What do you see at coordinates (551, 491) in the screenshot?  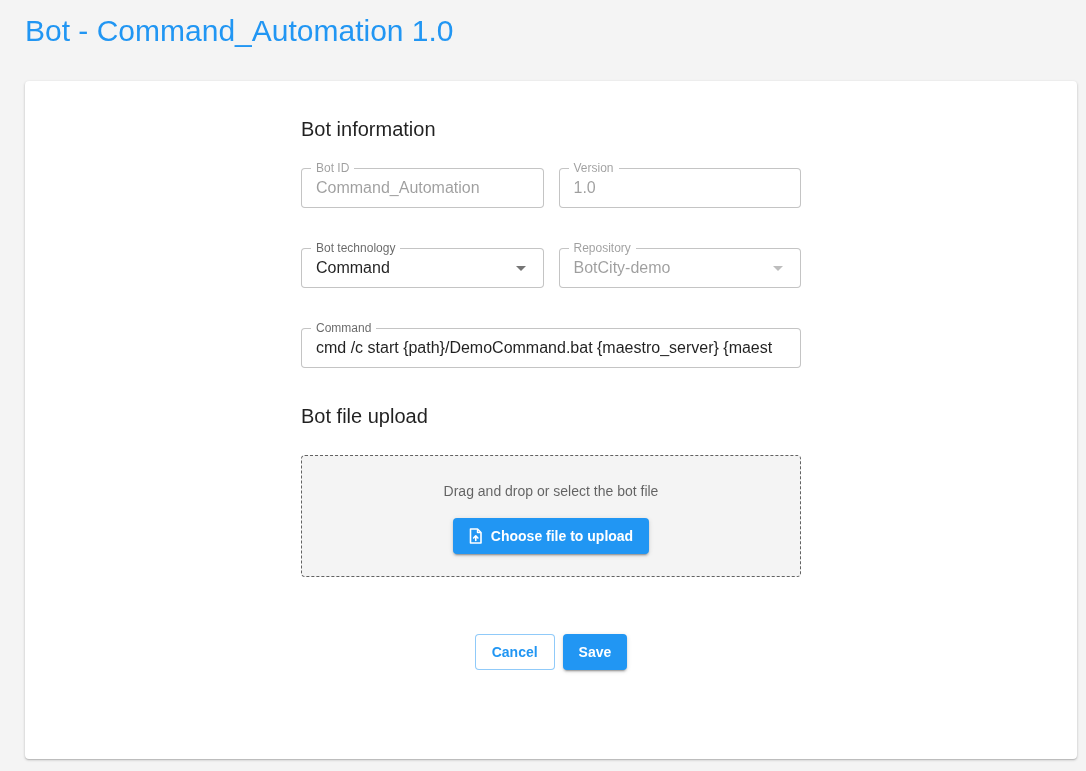 I see `drop-hint: Drag and drop or select the bot file` at bounding box center [551, 491].